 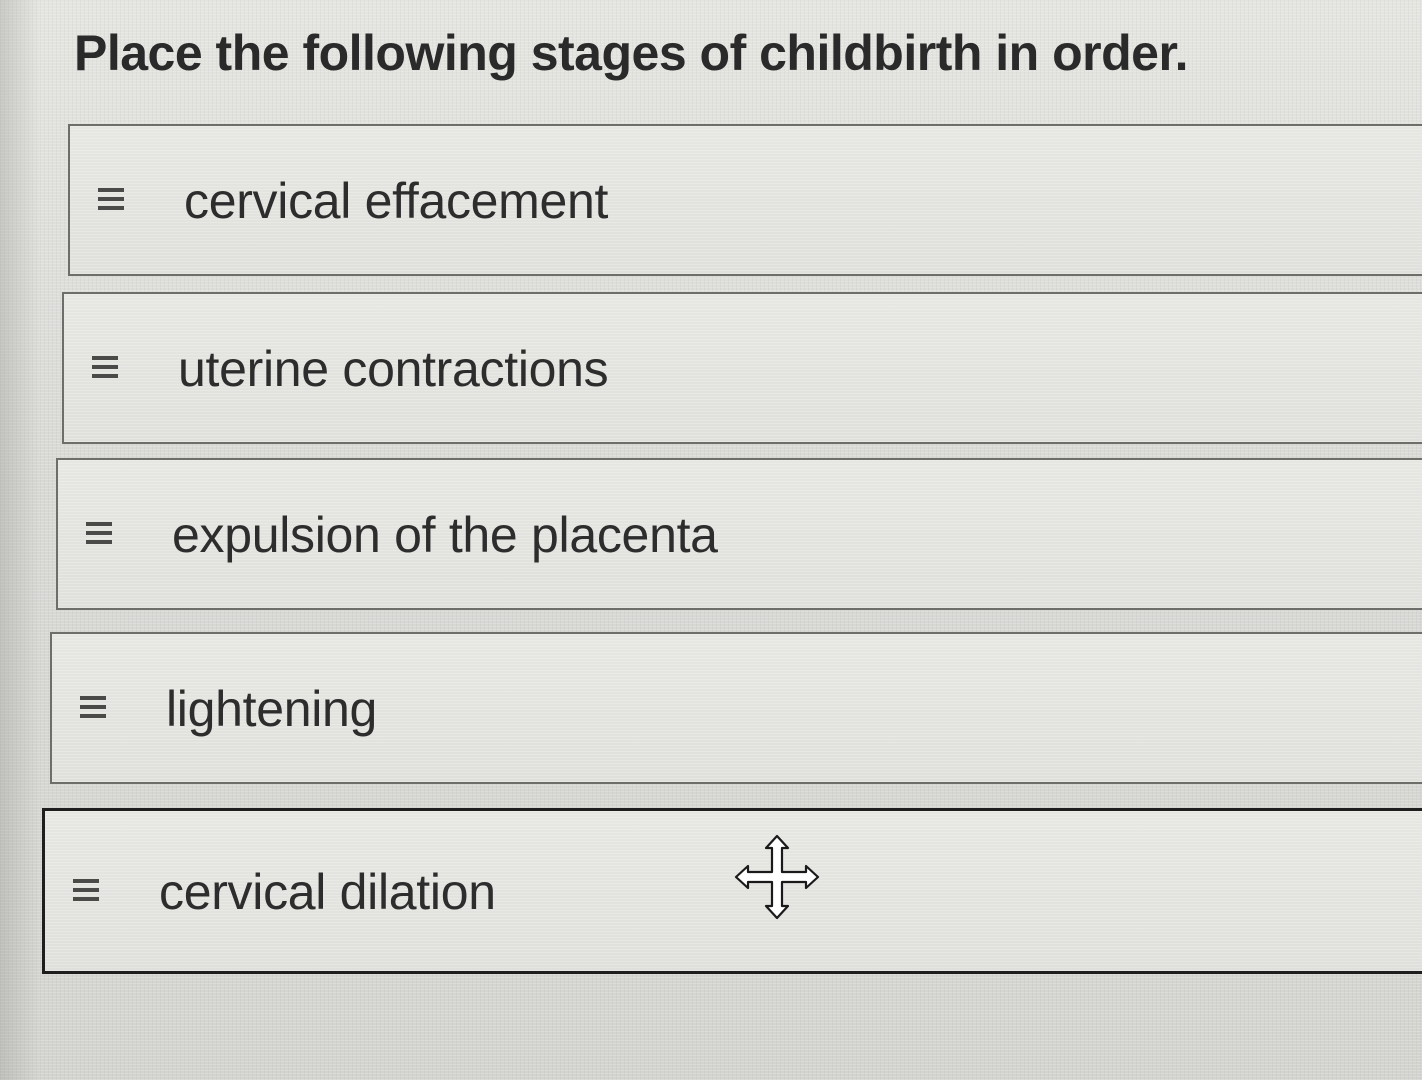 What do you see at coordinates (739, 534) in the screenshot?
I see `ordering-item: expulsion of the placenta` at bounding box center [739, 534].